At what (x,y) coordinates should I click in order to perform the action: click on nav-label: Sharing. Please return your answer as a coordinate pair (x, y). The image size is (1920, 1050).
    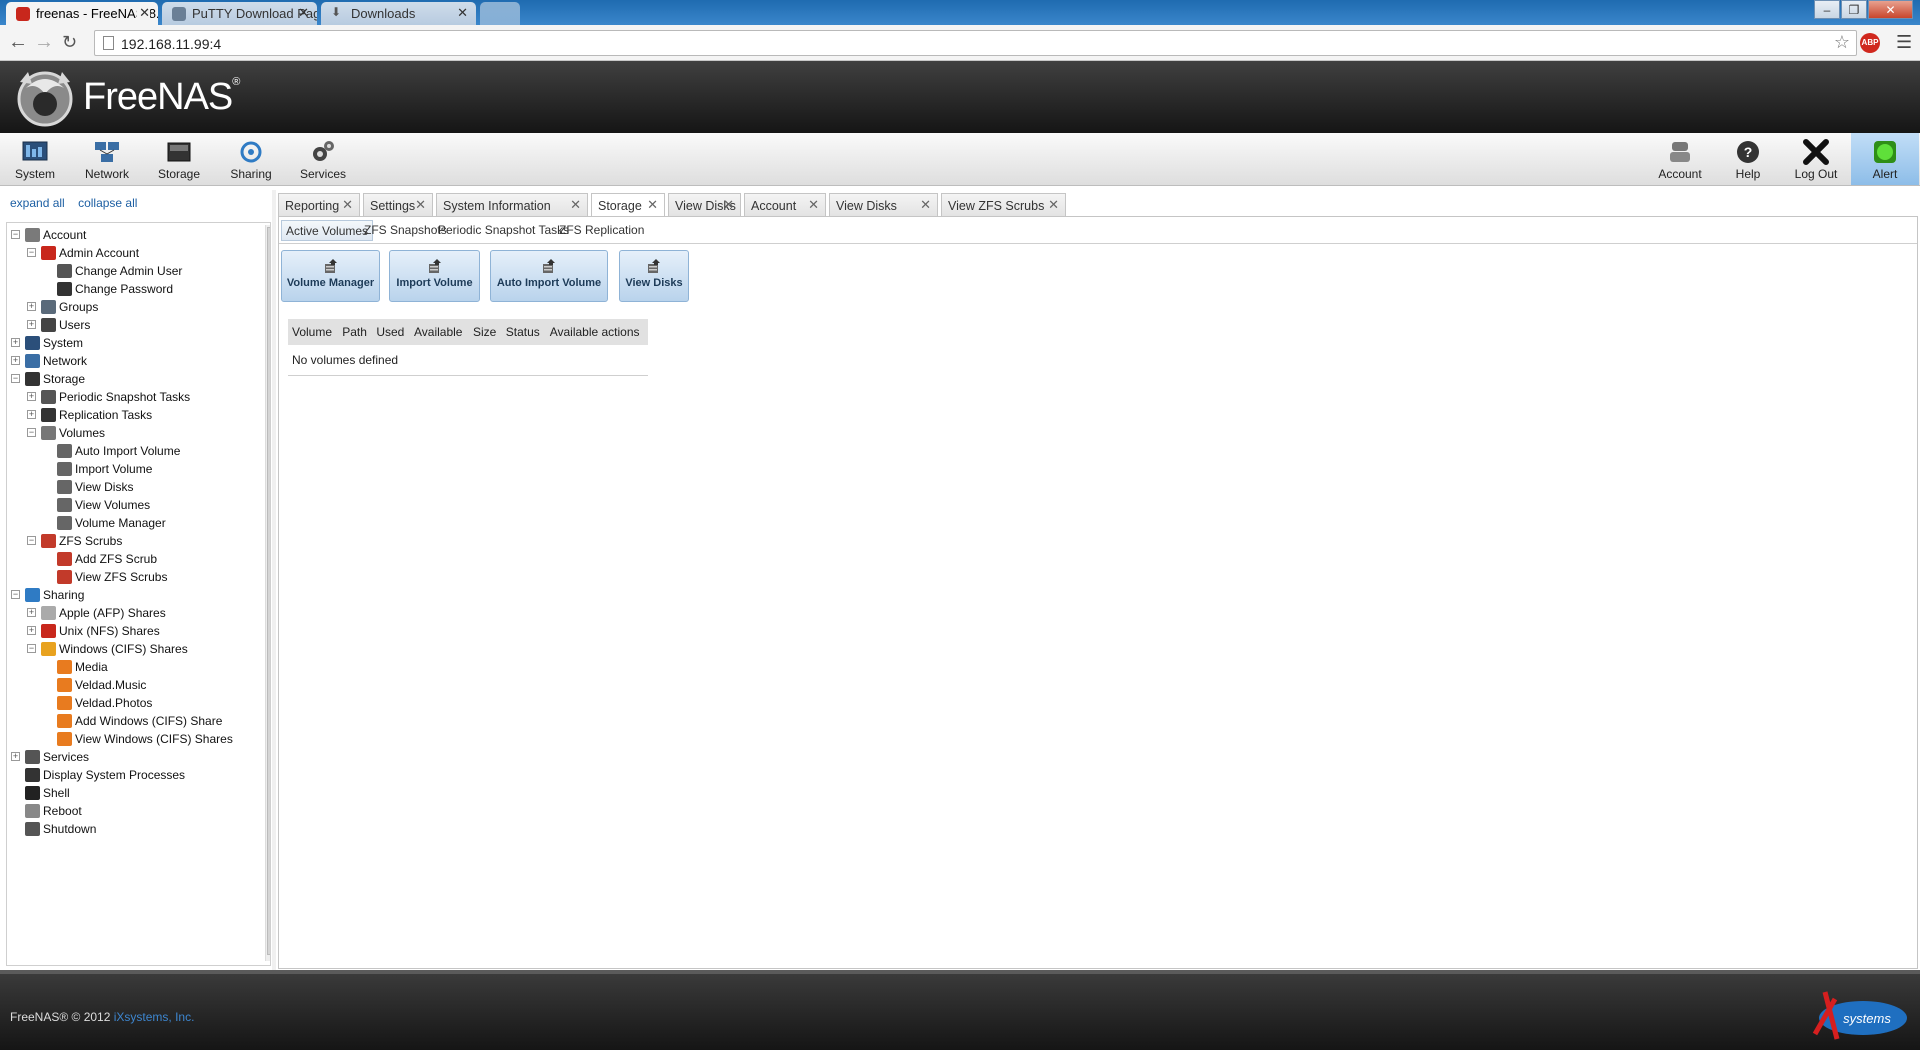
    Looking at the image, I should click on (251, 174).